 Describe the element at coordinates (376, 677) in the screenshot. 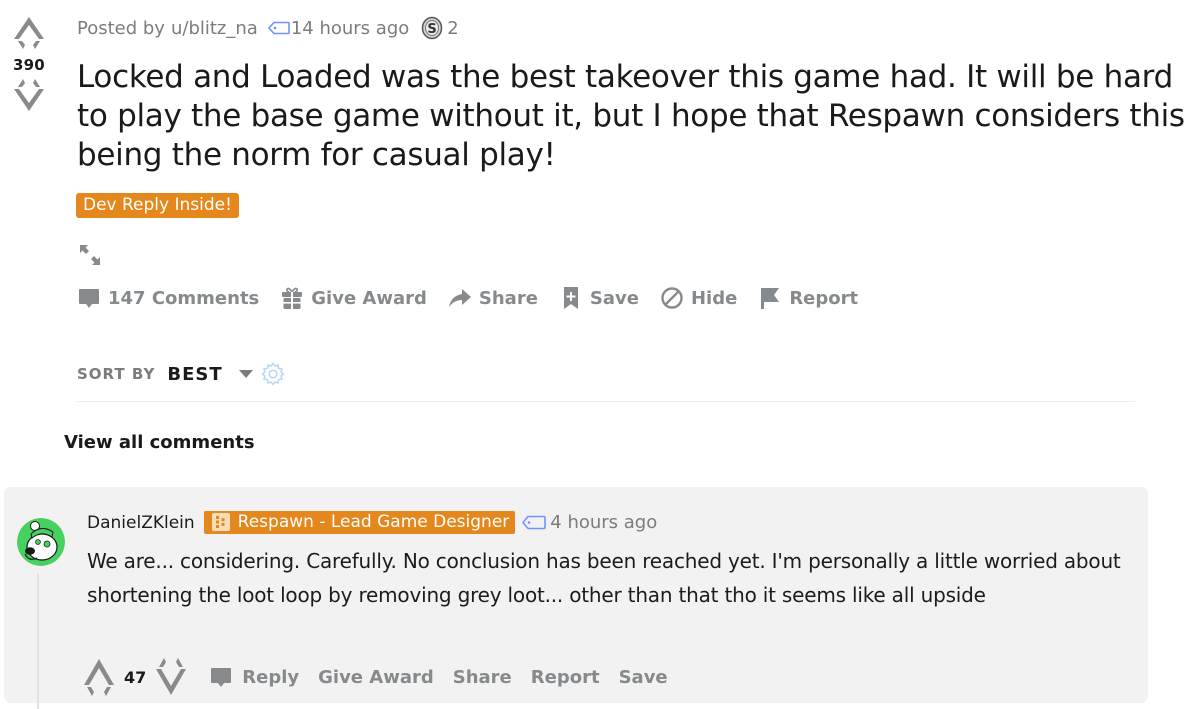

I see `comment-give-award-button: Give Award` at that location.